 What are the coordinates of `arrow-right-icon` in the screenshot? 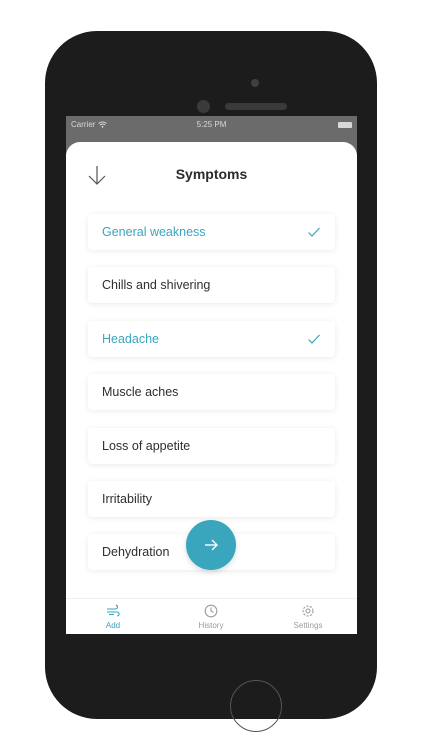 It's located at (211, 545).